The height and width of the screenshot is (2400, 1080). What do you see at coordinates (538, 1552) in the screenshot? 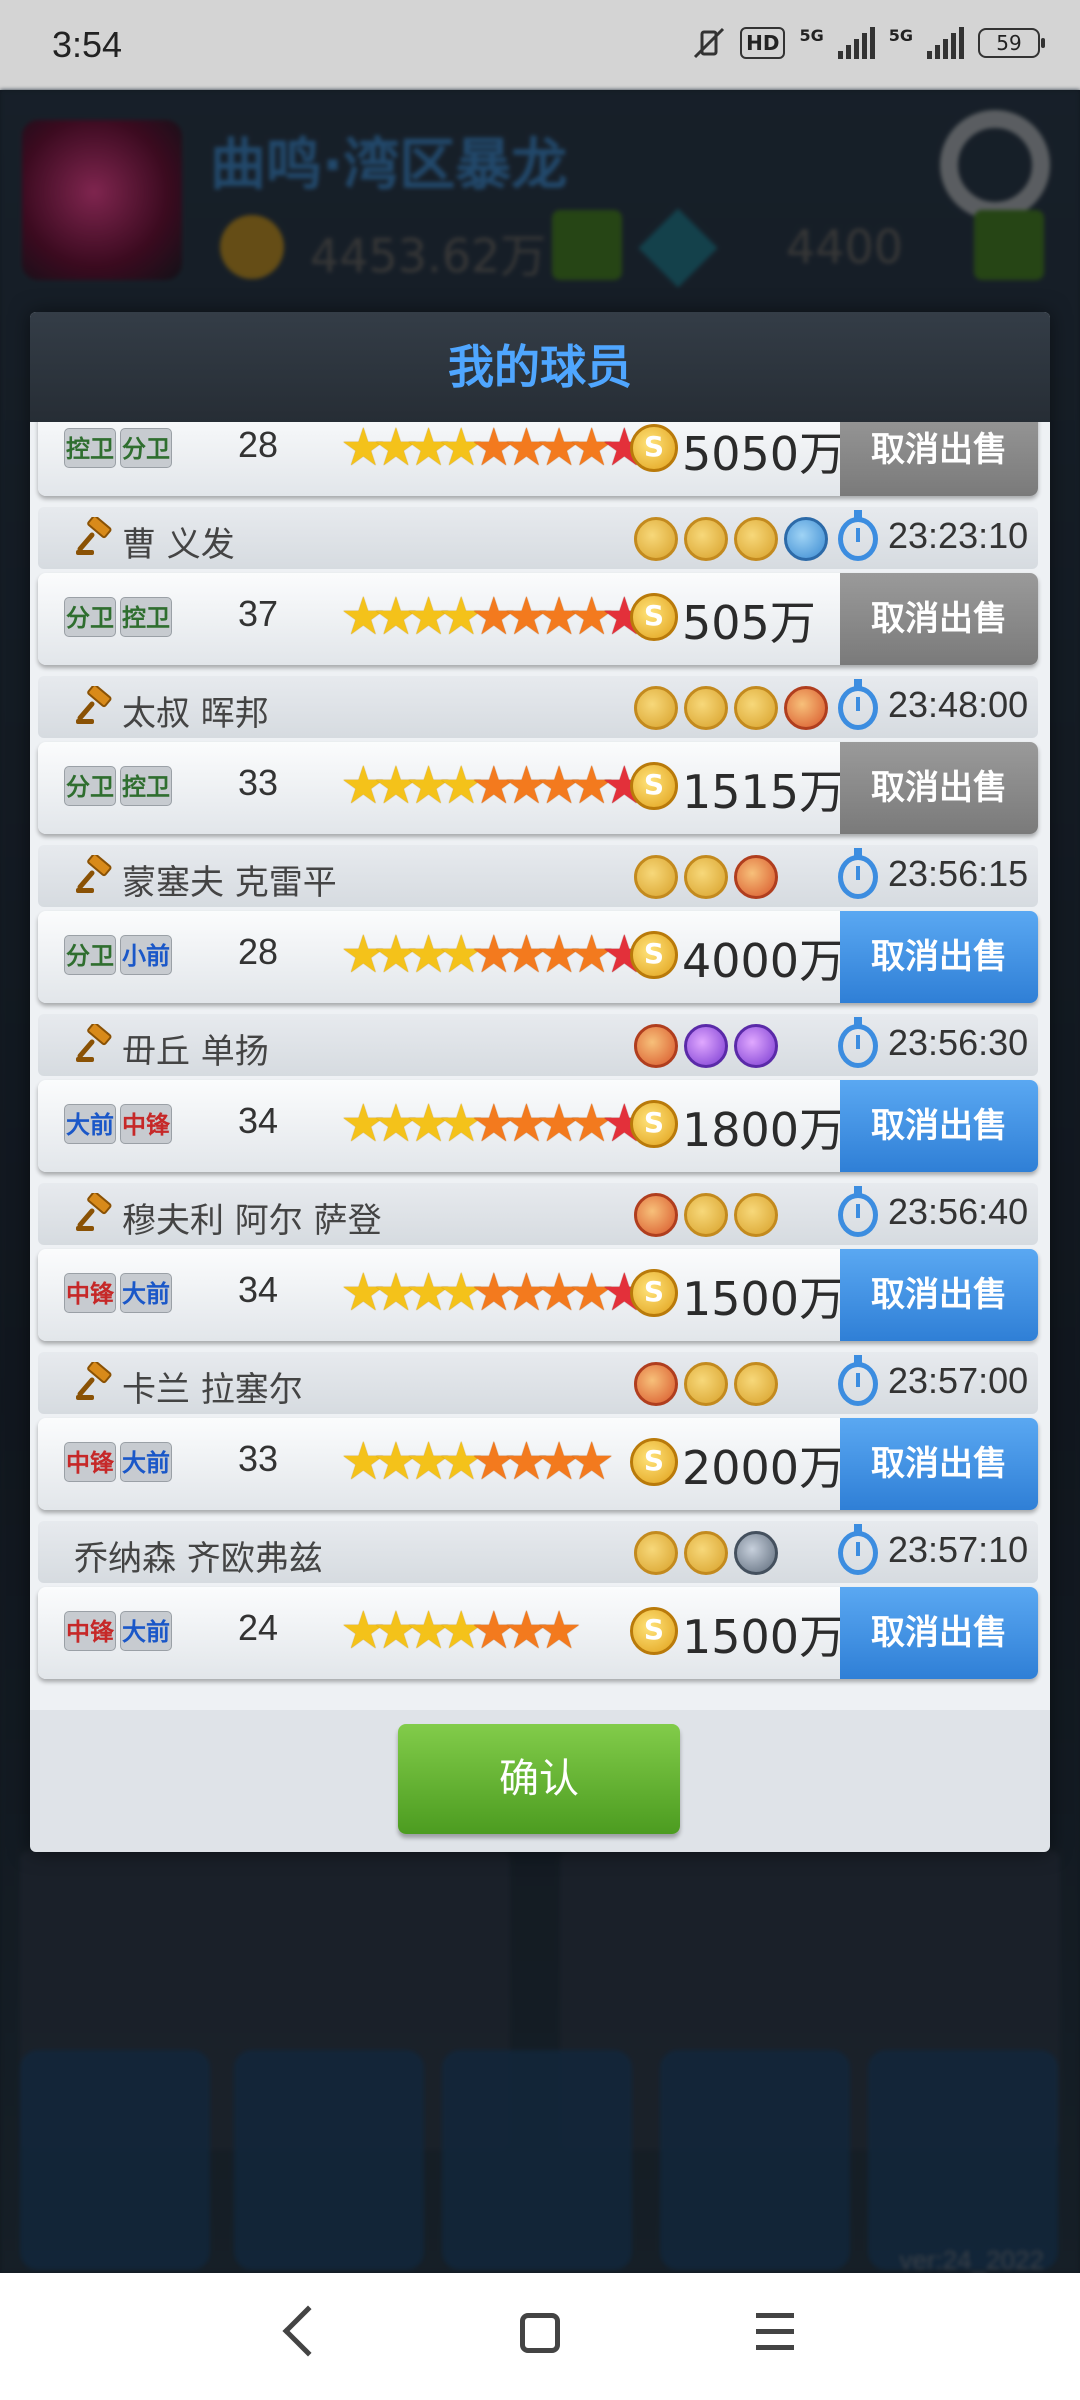
I see `player-name-row: 乔纳森 齐欧弗兹 23:57:10` at bounding box center [538, 1552].